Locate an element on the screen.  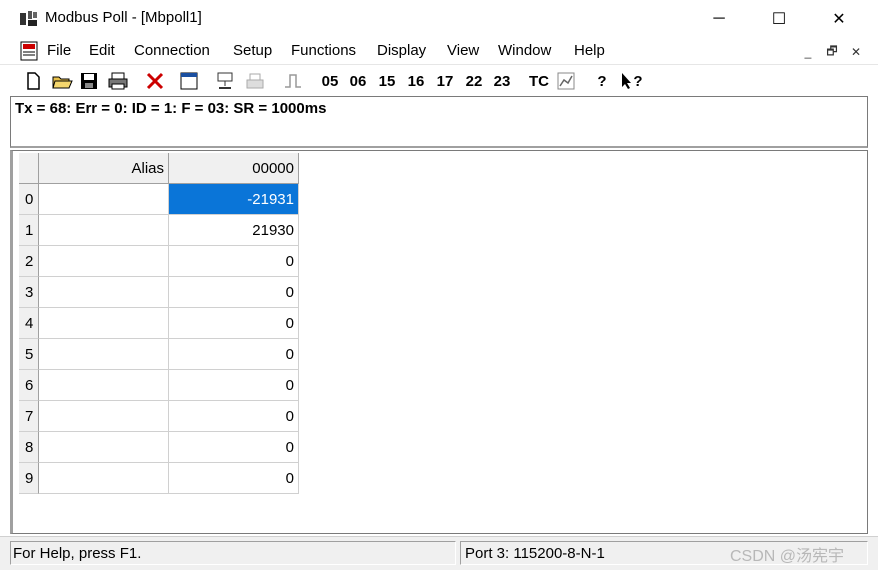
function-06-button: 06 is located at coordinates (358, 81).